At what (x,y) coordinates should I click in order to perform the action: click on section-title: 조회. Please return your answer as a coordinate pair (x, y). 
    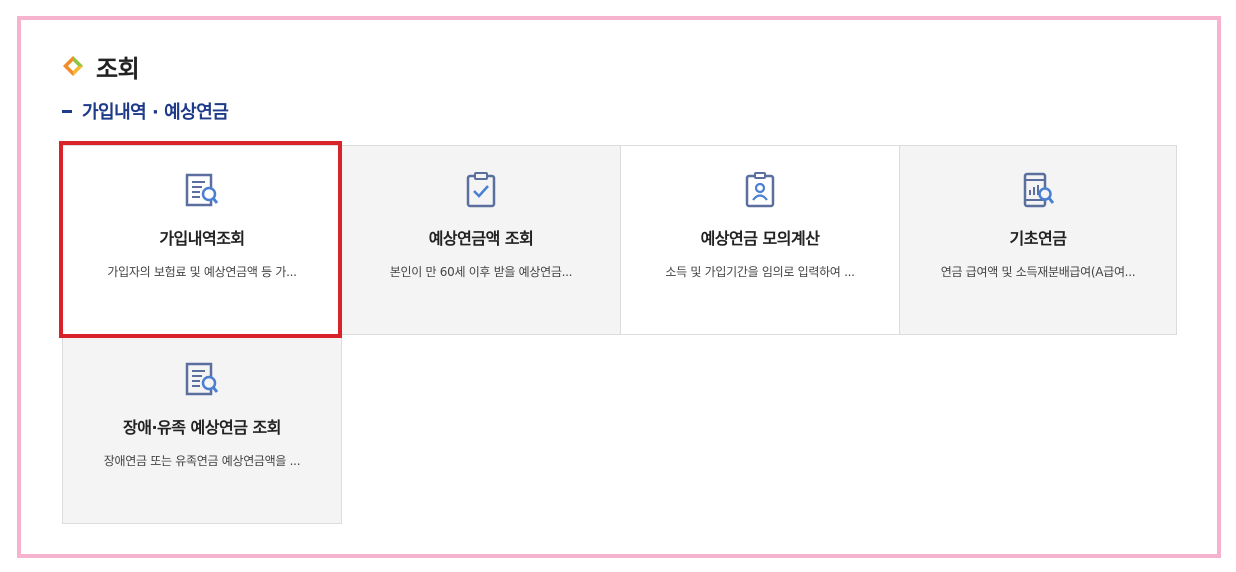
    Looking at the image, I should click on (101, 66).